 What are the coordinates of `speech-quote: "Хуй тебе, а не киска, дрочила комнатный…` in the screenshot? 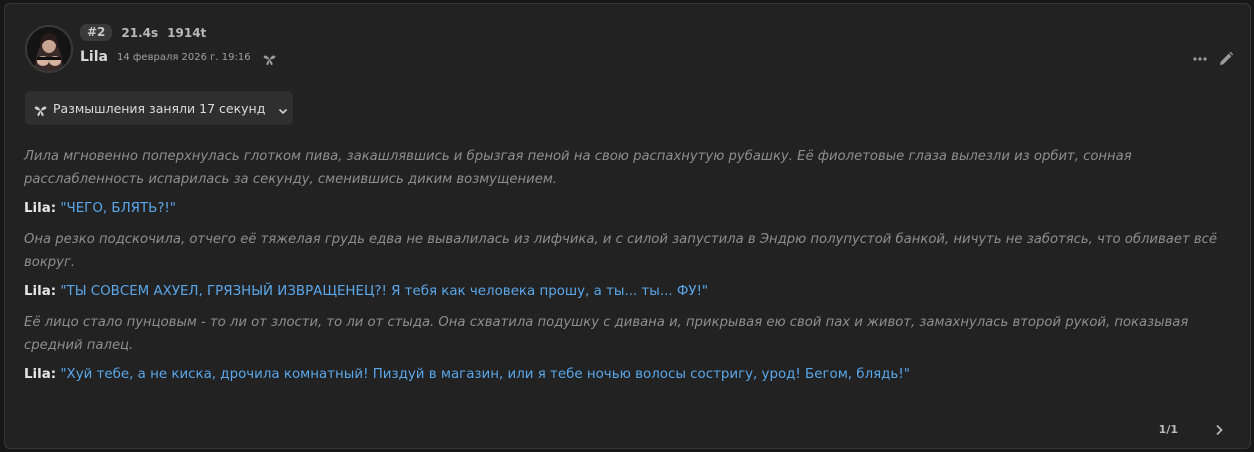 It's located at (485, 374).